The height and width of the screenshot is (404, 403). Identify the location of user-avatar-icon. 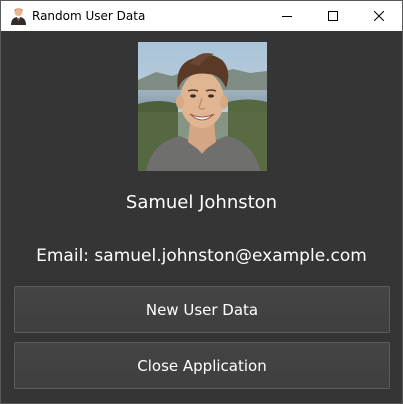
(18, 16).